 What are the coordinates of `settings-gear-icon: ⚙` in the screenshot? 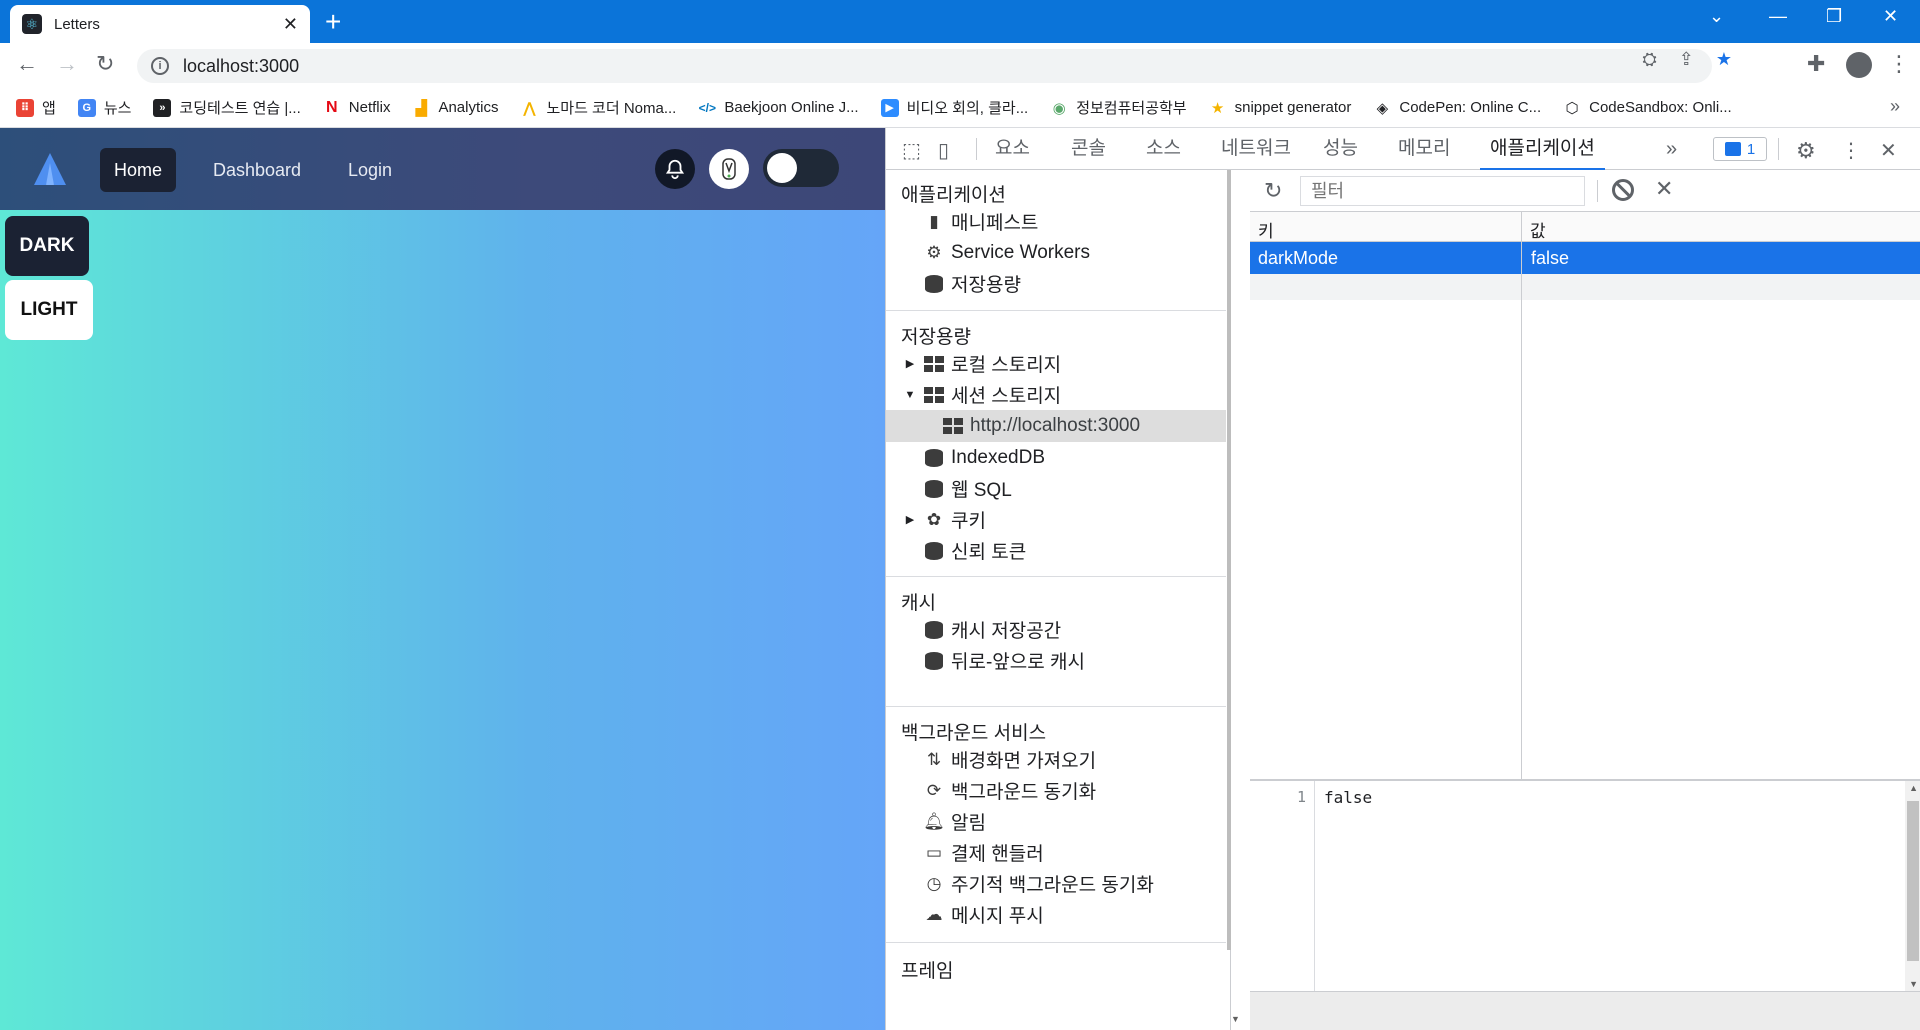 It's located at (1806, 151).